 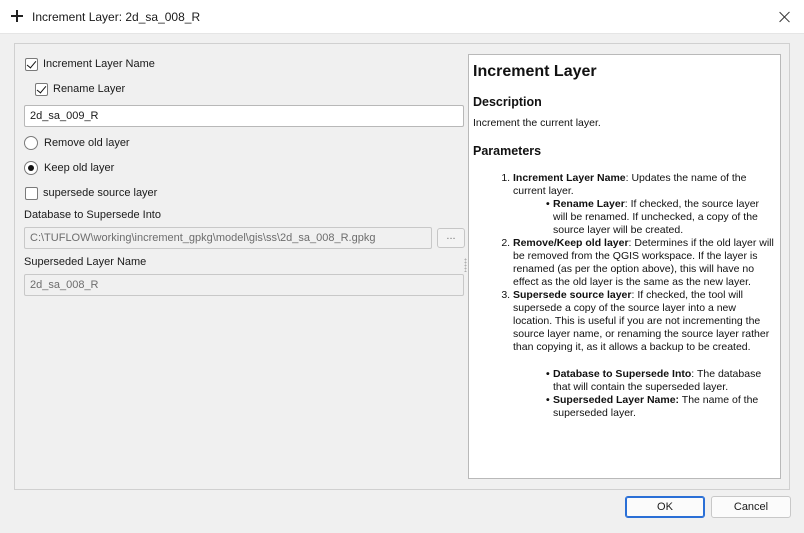 I want to click on param-term: Rename Layer, so click(x=589, y=204).